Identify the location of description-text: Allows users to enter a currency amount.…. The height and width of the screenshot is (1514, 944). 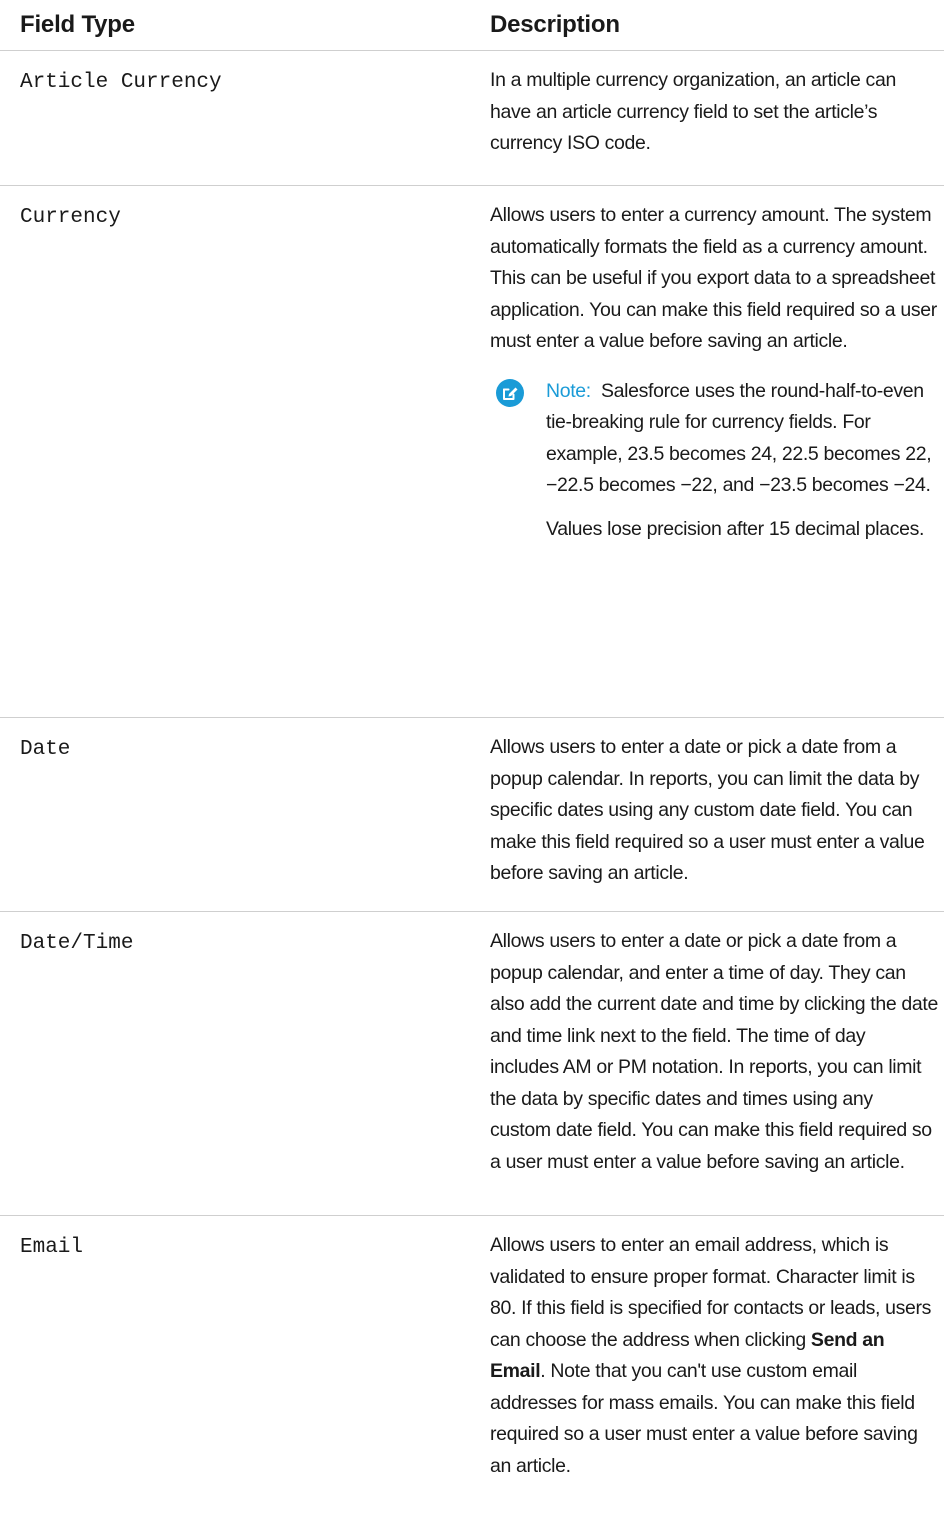
(713, 278).